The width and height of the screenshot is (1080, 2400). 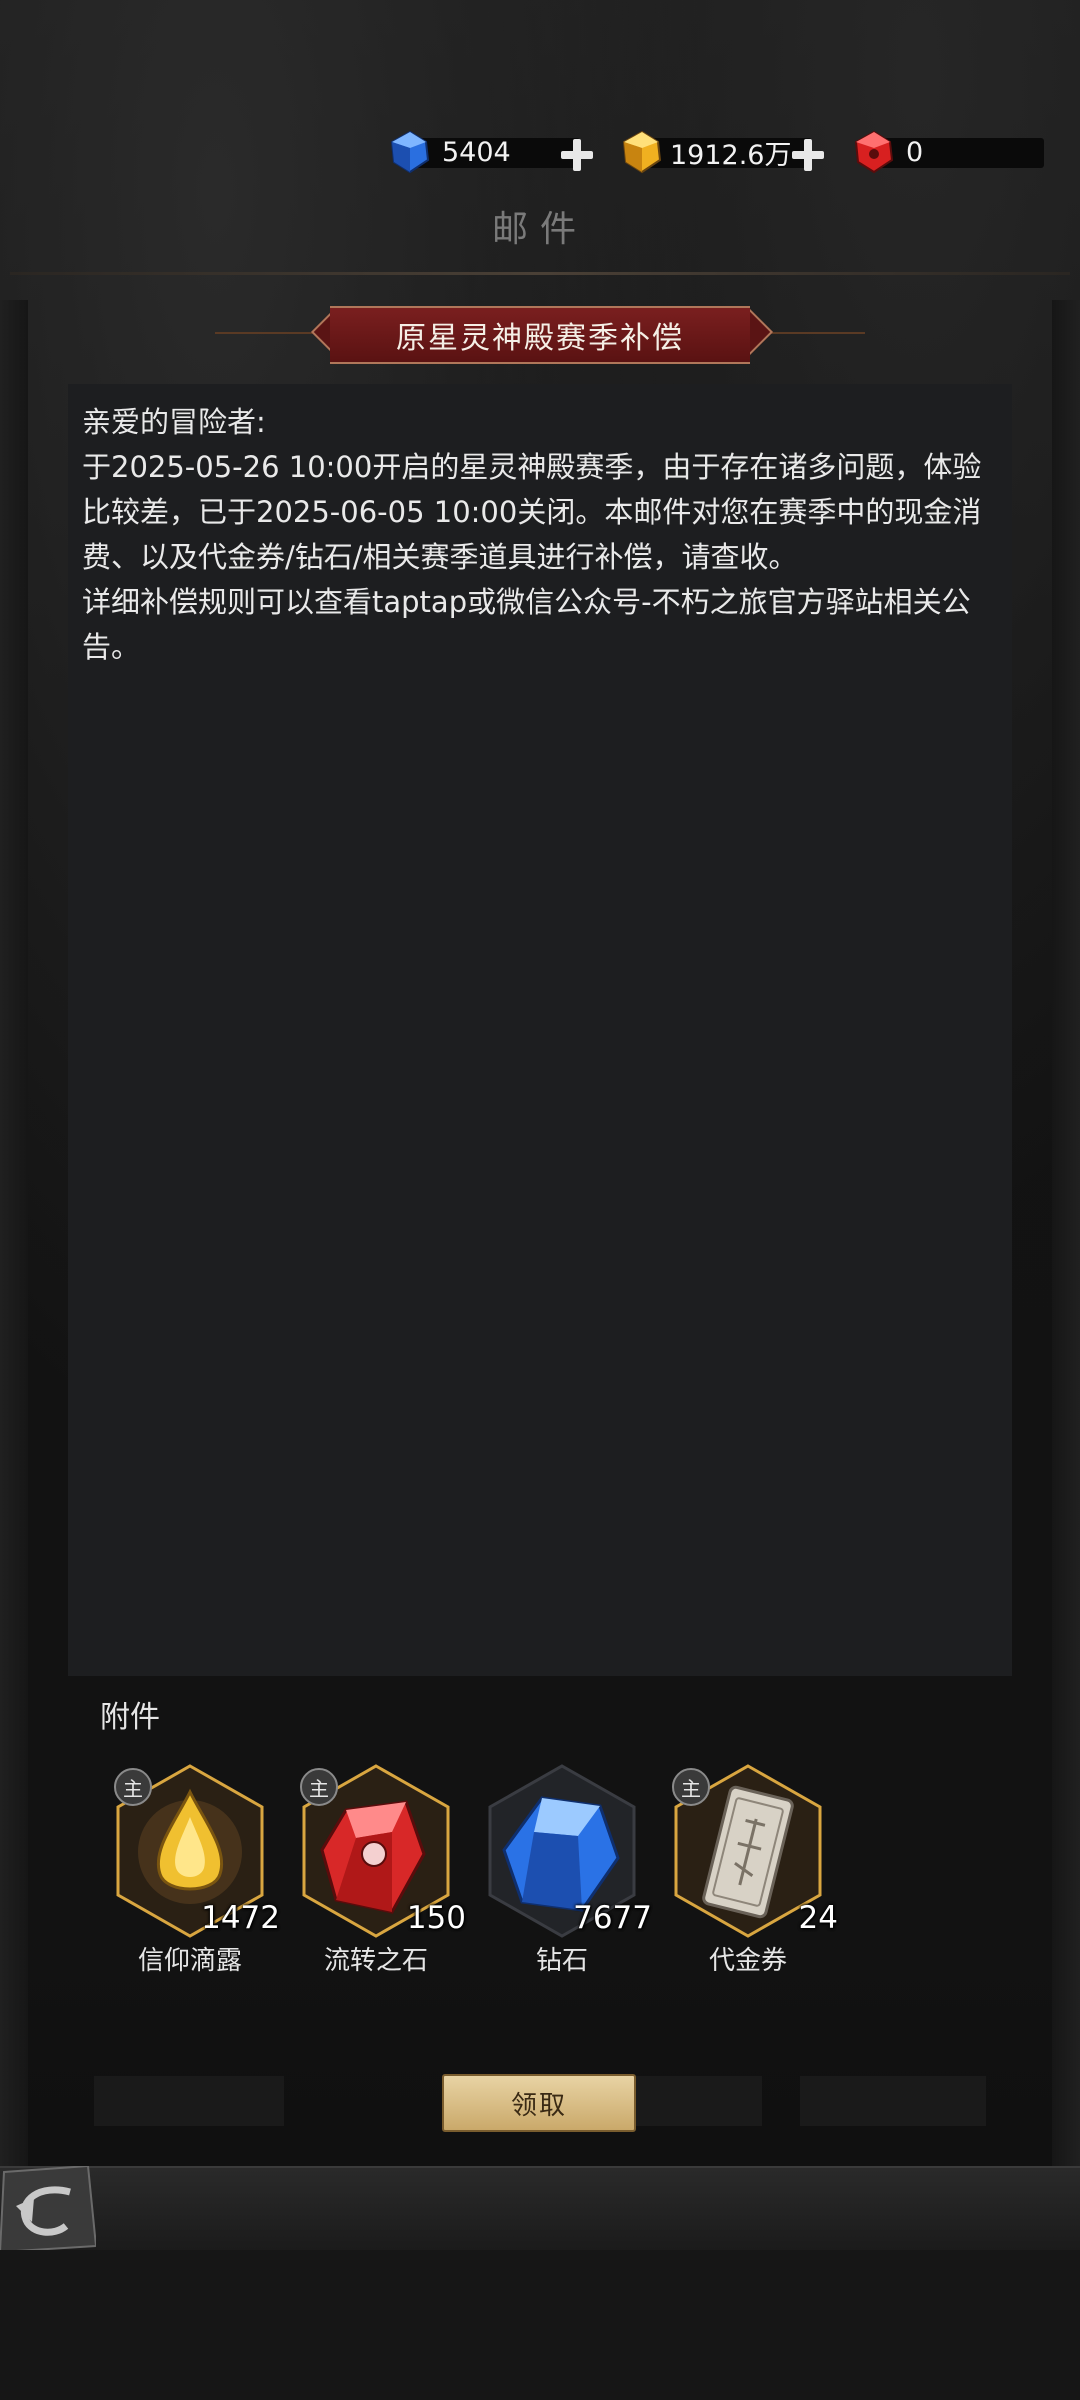 I want to click on mail-title-banner: 原星灵神殿赛季补偿, so click(x=540, y=335).